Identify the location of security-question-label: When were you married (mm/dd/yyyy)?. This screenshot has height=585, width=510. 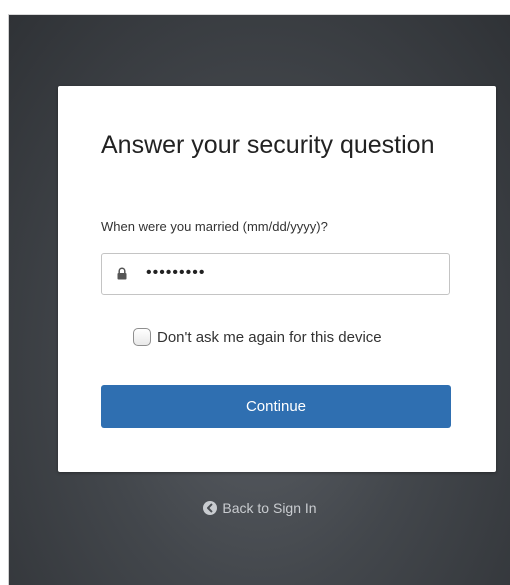
(214, 226).